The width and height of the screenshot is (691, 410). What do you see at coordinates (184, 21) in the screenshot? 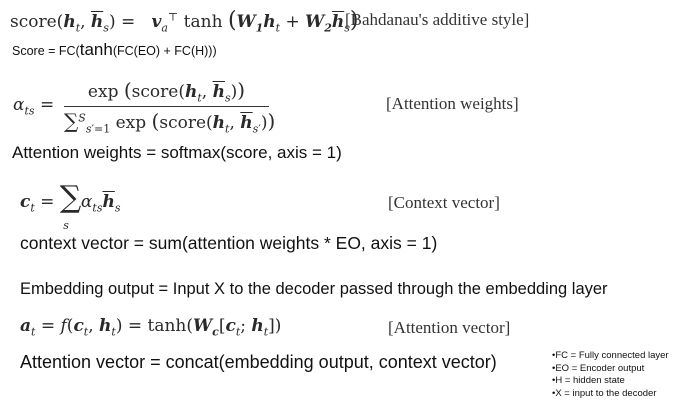
I see `score-equation: score(ht, hs) = va⊤ tanh (W1ht + W2hs)` at bounding box center [184, 21].